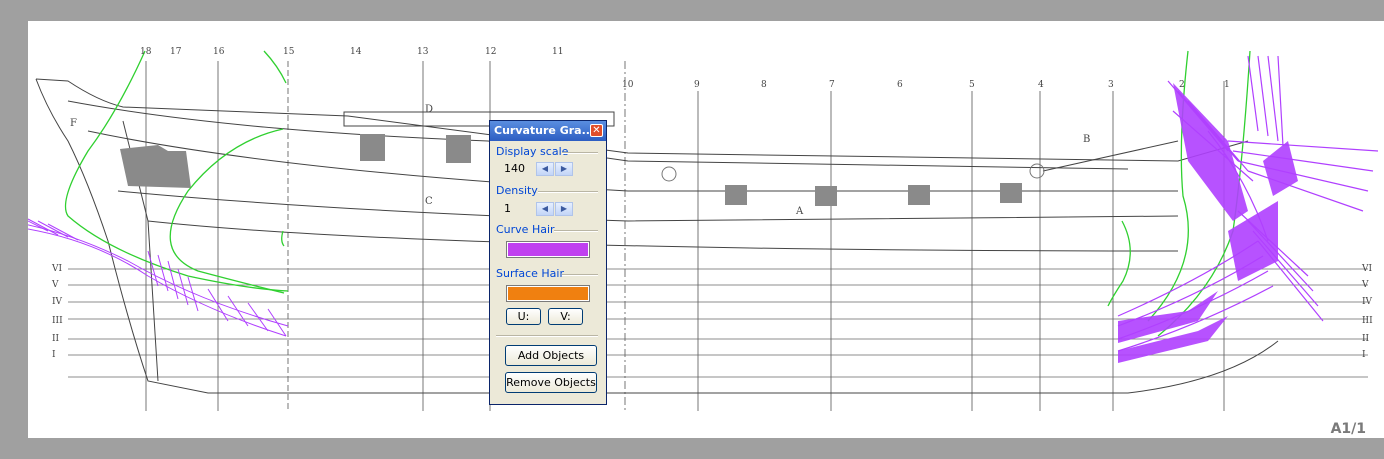 This screenshot has height=459, width=1384. I want to click on station-label: 10, so click(628, 85).